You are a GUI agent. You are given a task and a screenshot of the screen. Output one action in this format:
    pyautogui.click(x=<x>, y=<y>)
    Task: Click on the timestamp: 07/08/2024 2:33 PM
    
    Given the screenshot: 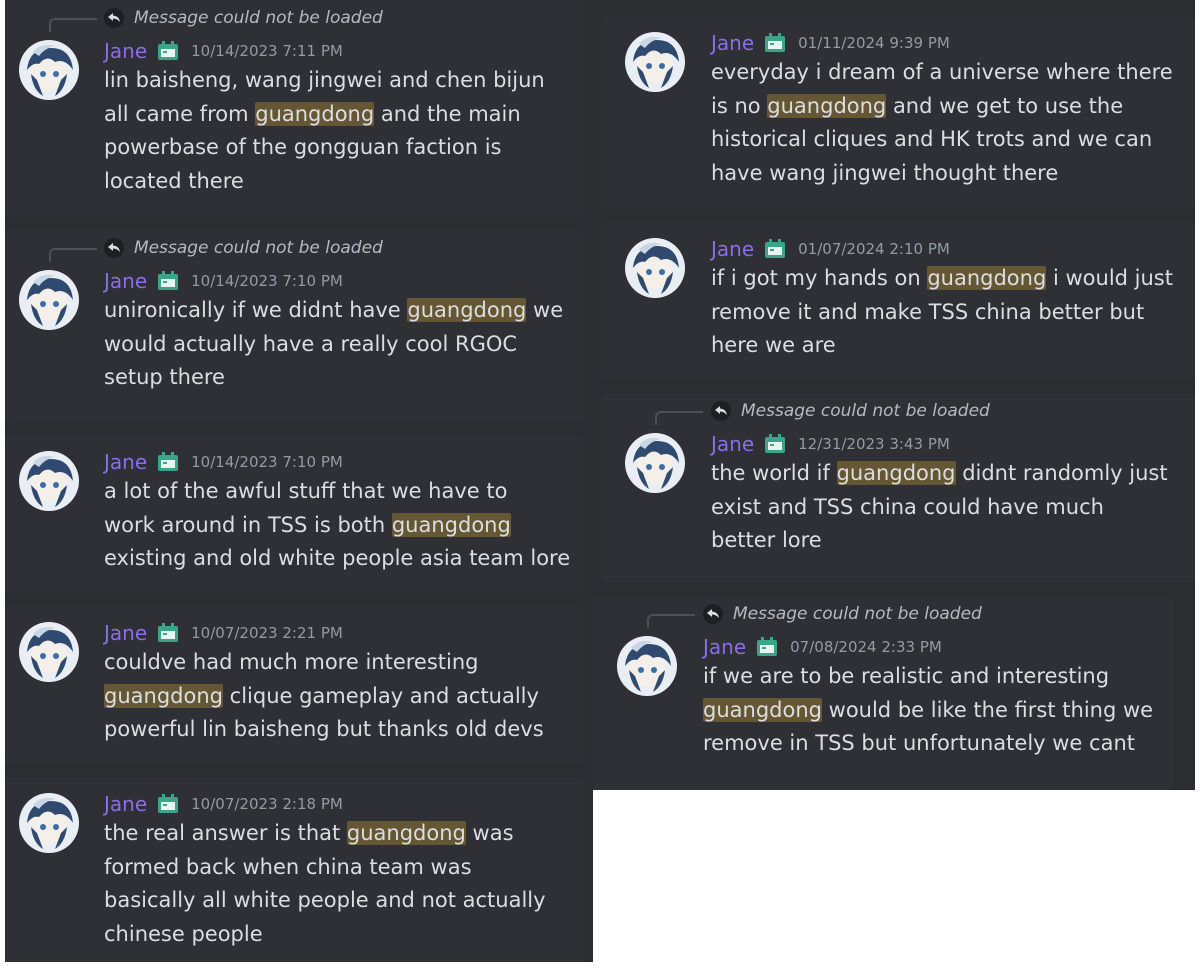 What is the action you would take?
    pyautogui.click(x=866, y=647)
    